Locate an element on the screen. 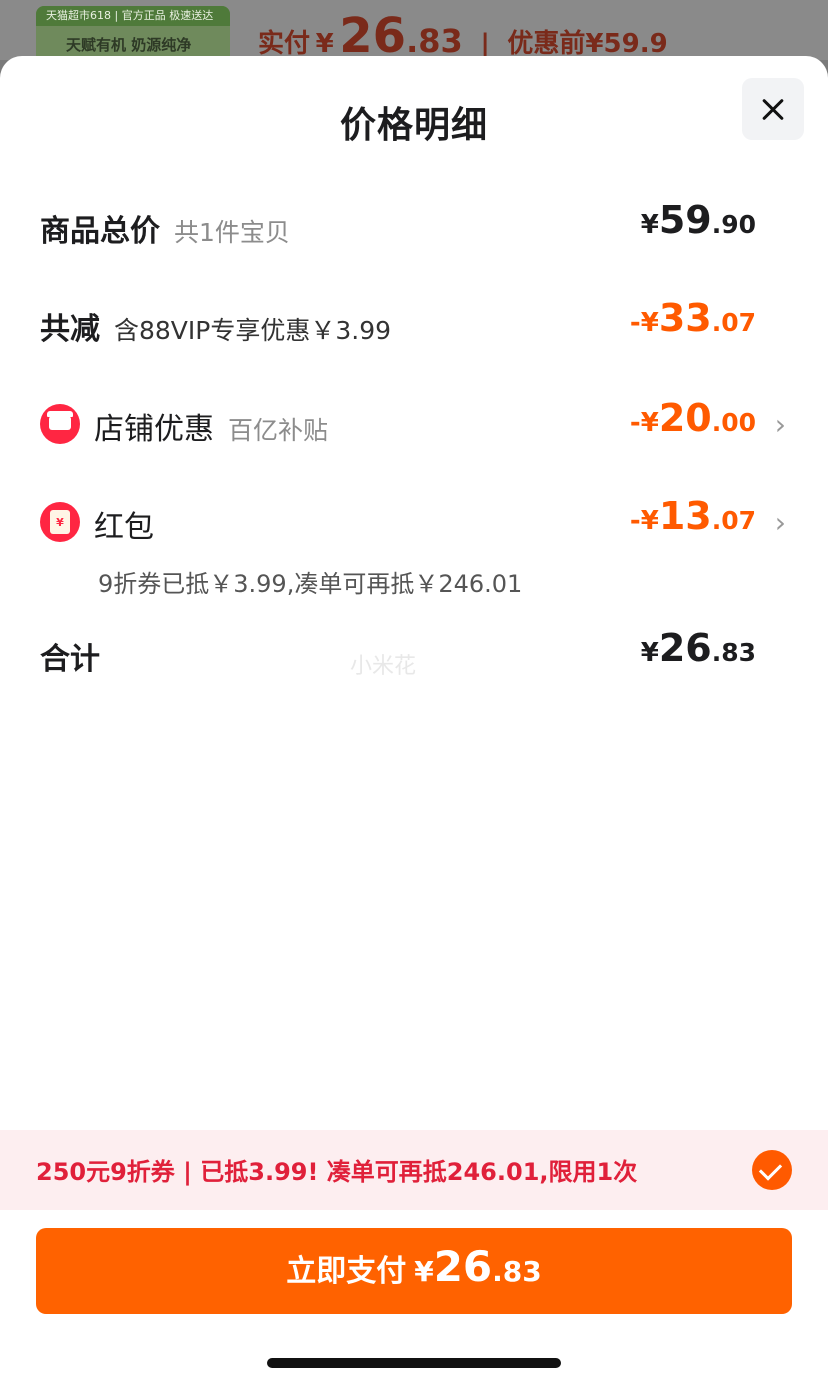 Image resolution: width=828 pixels, height=1388 pixels. red-envelope-glyph: ¥ is located at coordinates (60, 522).